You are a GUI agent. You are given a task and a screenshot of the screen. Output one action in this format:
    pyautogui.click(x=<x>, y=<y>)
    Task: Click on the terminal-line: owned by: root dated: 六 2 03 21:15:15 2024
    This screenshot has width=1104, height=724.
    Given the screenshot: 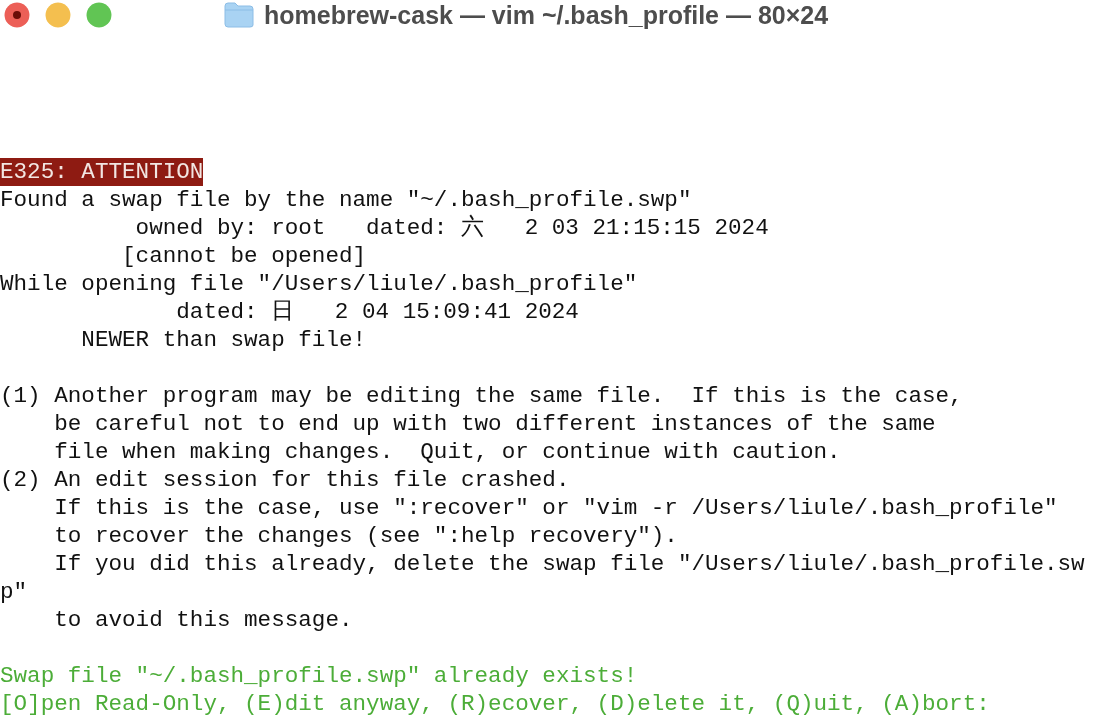 What is the action you would take?
    pyautogui.click(x=451, y=228)
    